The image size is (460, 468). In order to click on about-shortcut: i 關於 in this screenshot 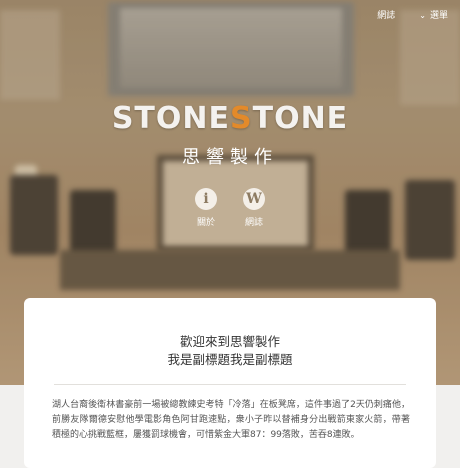, I will do `click(206, 208)`.